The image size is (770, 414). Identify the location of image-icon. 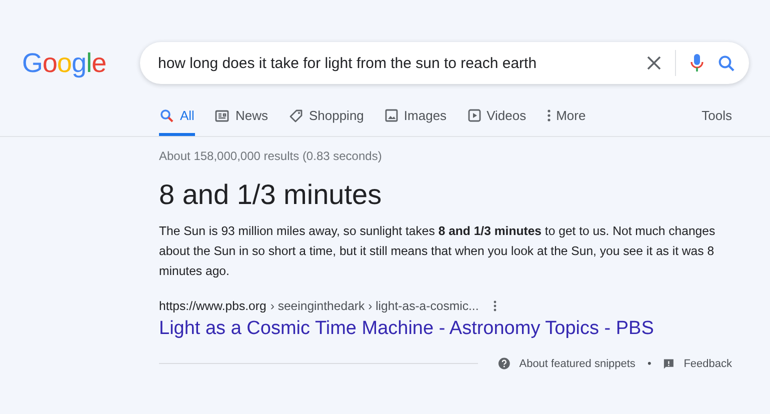
(391, 115).